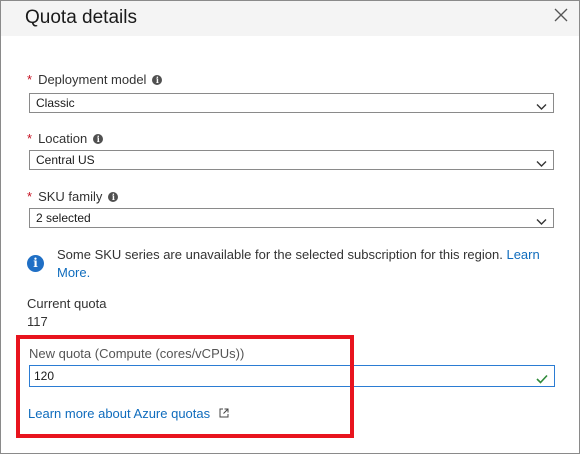 The image size is (580, 454). I want to click on location-label: * Location i, so click(65, 138).